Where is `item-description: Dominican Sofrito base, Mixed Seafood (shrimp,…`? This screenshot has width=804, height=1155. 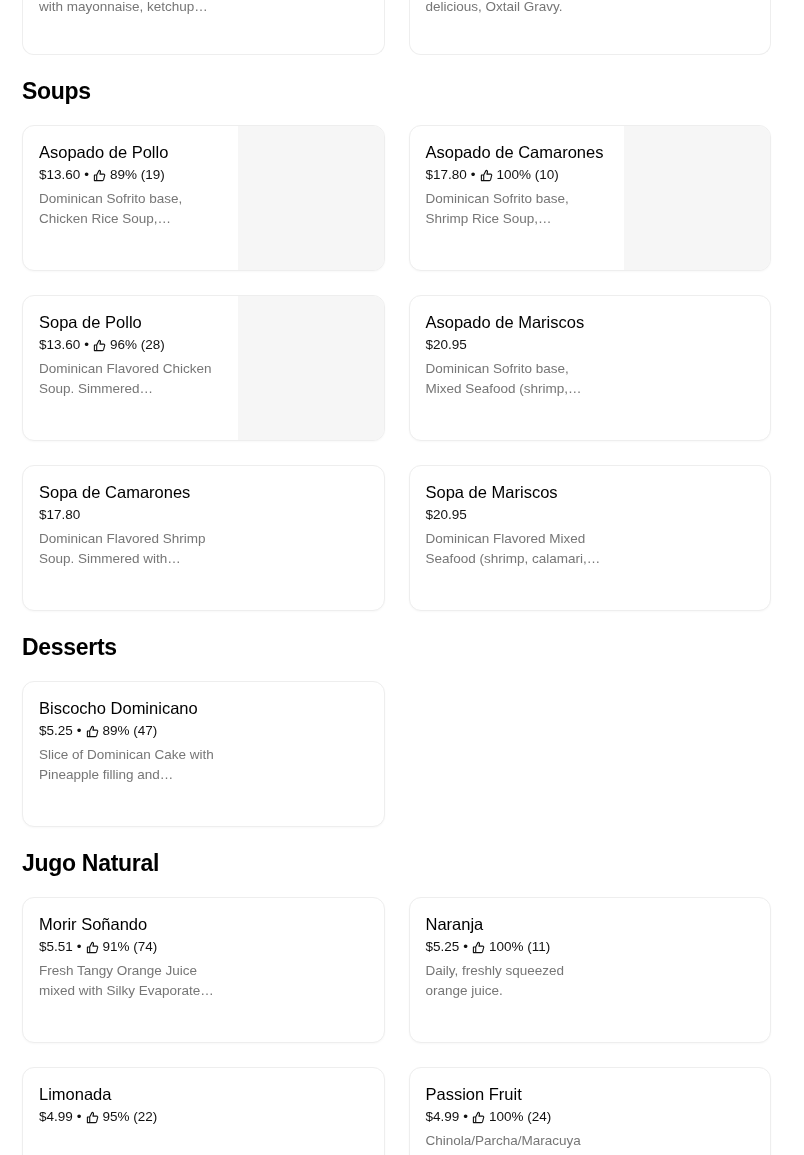 item-description: Dominican Sofrito base, Mixed Seafood (shrimp,… is located at coordinates (504, 379).